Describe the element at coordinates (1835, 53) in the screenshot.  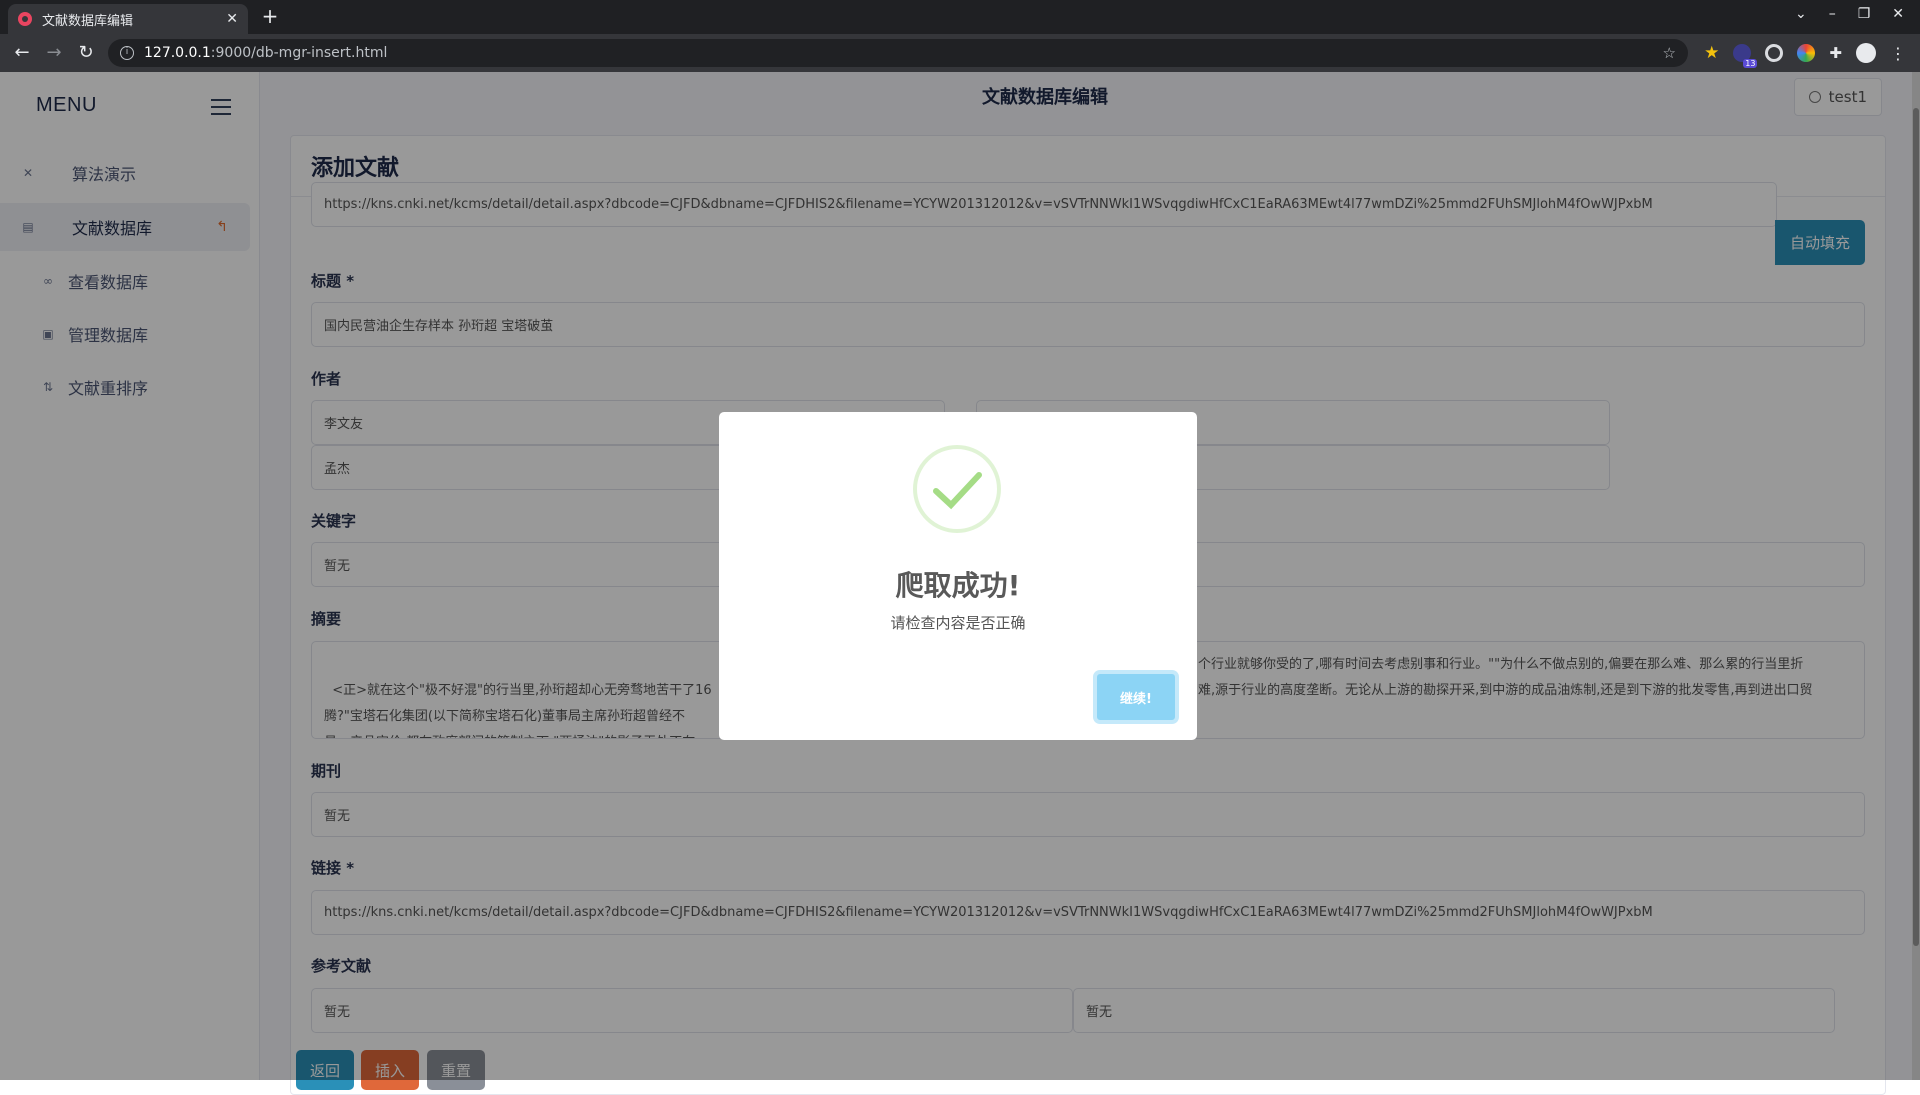
I see `puzzle-extensions-icon: ✚` at that location.